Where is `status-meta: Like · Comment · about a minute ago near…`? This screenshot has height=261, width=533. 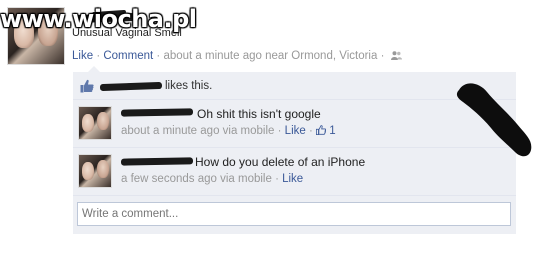
status-meta: Like · Comment · about a minute ago near… is located at coordinates (237, 56).